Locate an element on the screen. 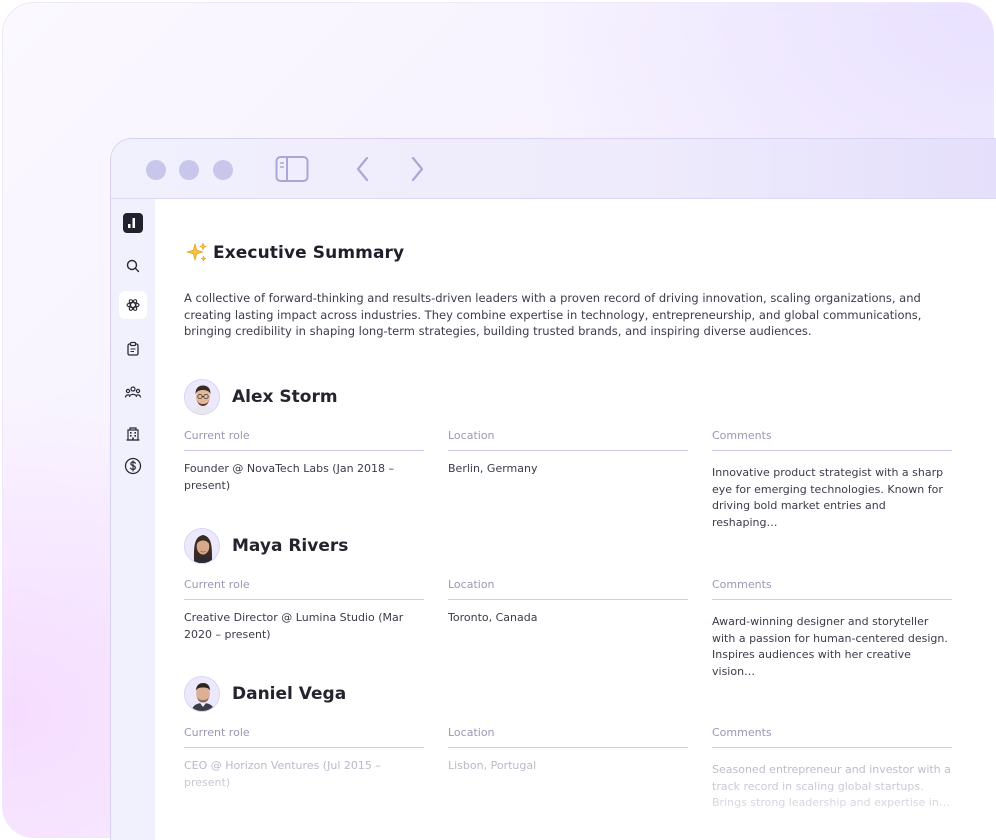 This screenshot has height=840, width=996. location-column: Location Berlin, Germany is located at coordinates (568, 453).